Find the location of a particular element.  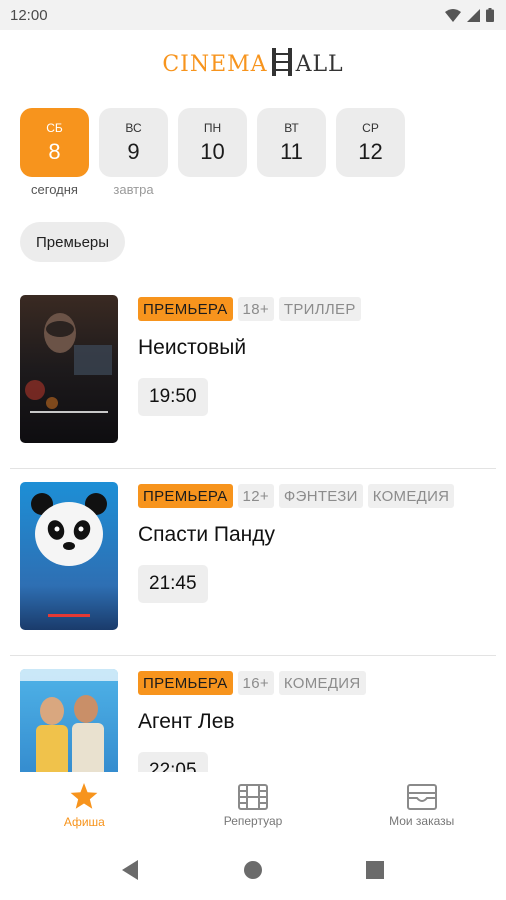

date-day: 8 is located at coordinates (54, 151).